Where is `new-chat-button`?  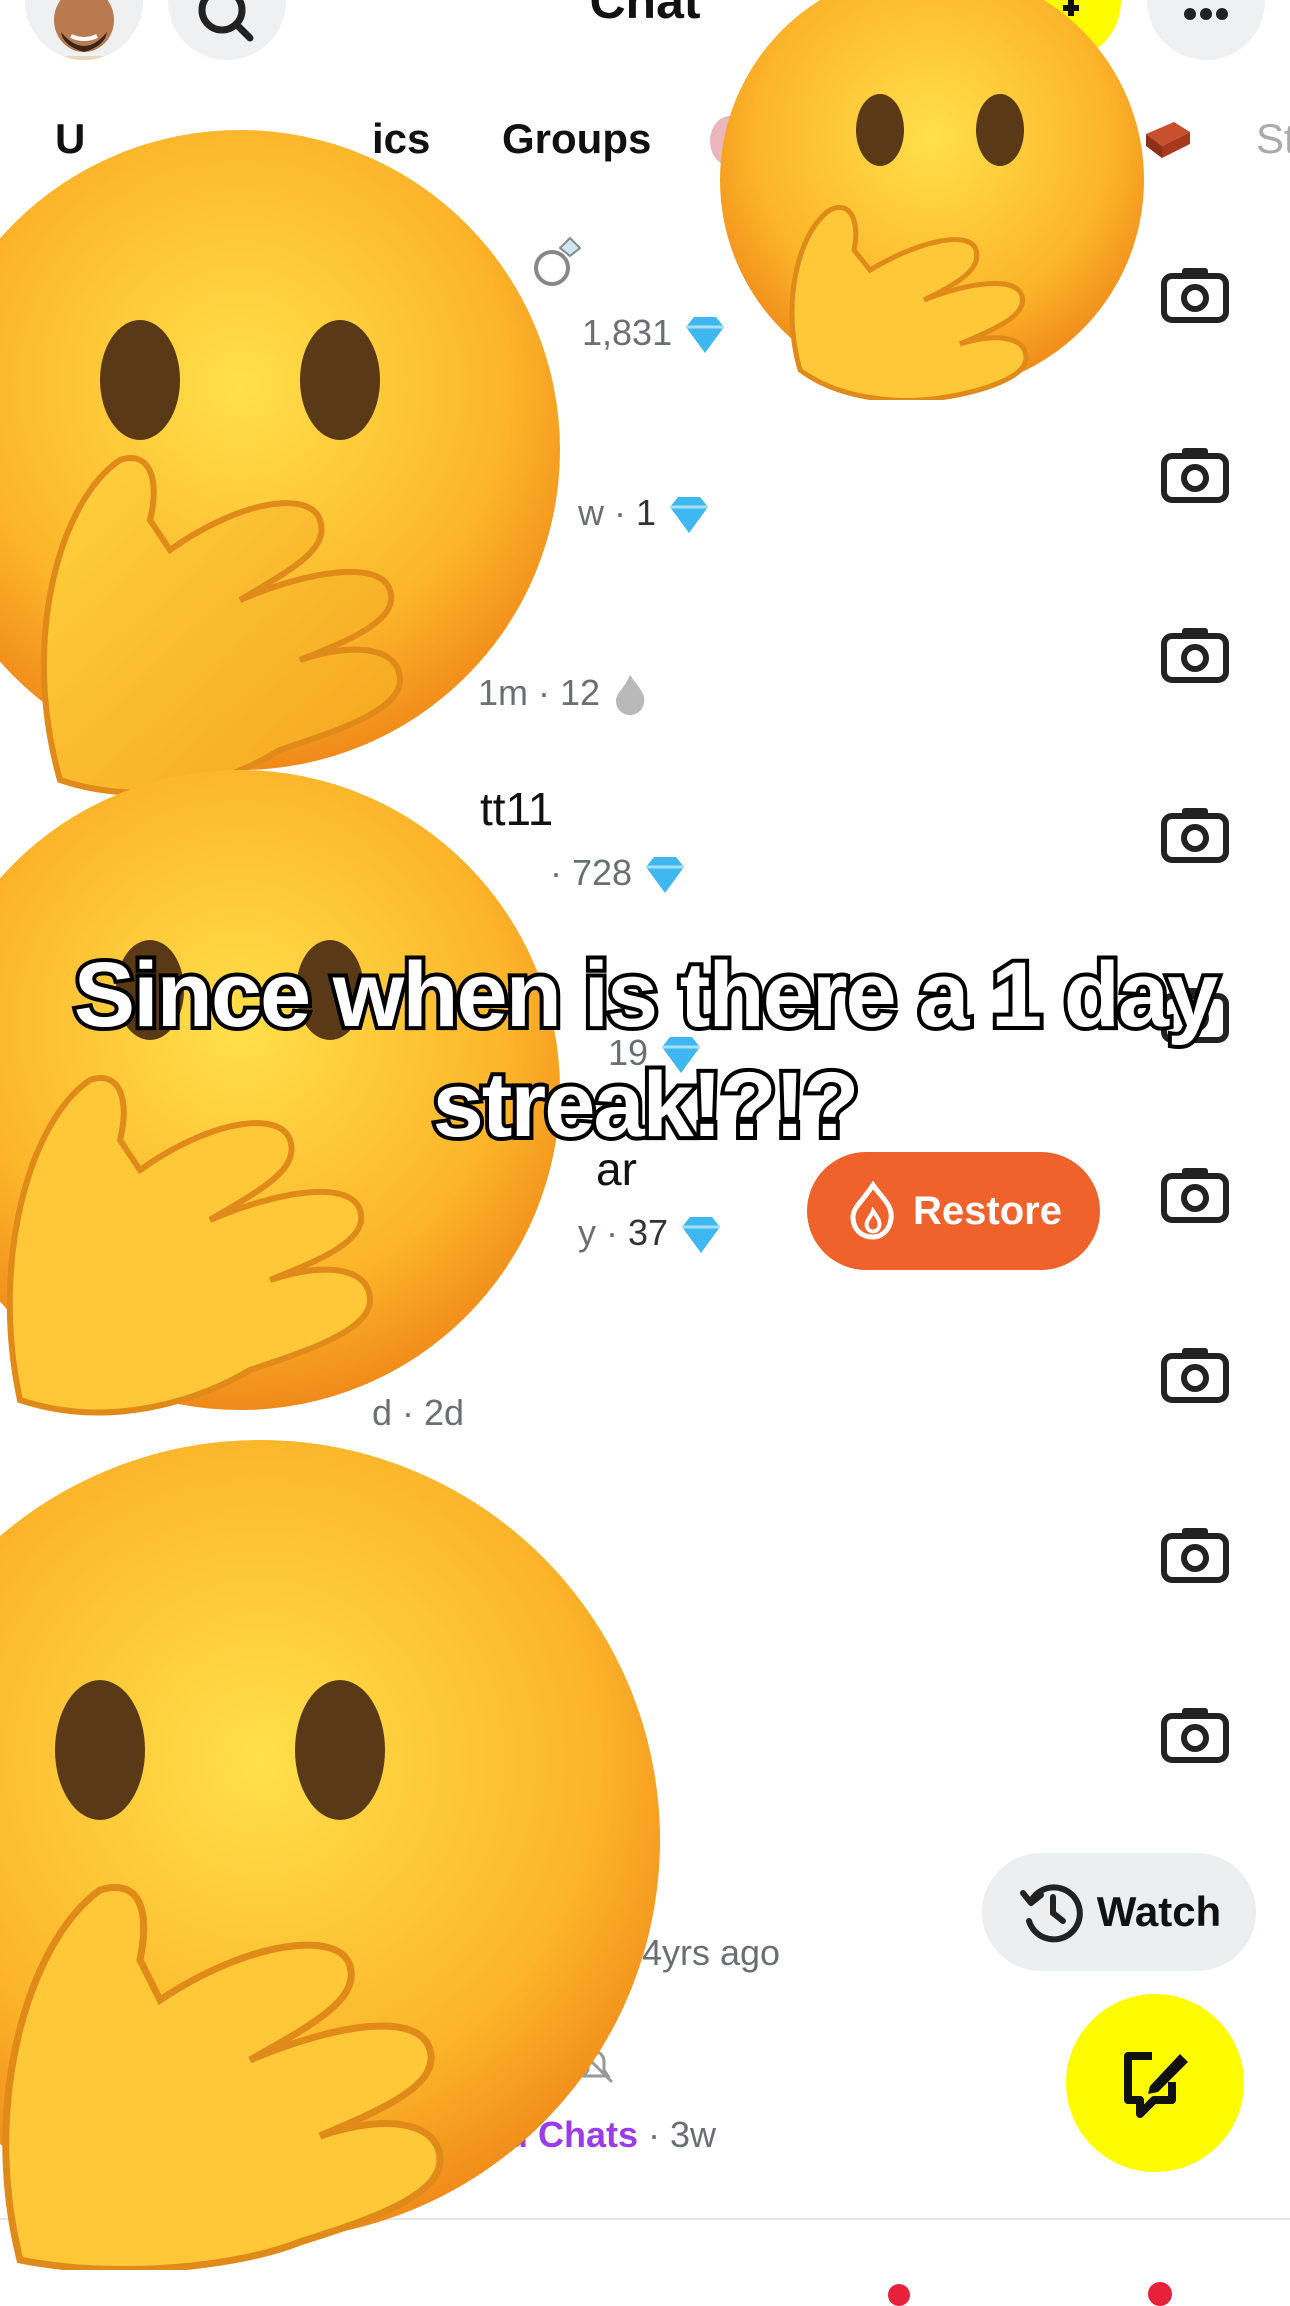
new-chat-button is located at coordinates (1155, 2083).